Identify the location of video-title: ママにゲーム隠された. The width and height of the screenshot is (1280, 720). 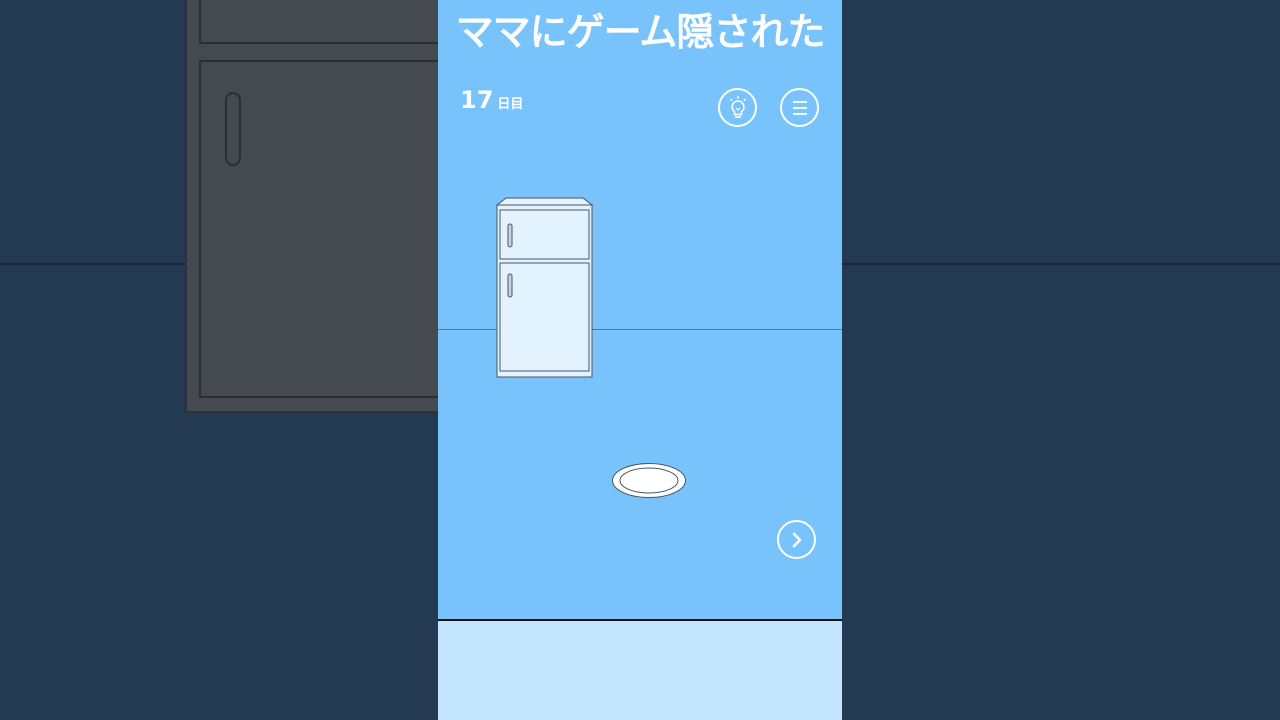
(640, 32).